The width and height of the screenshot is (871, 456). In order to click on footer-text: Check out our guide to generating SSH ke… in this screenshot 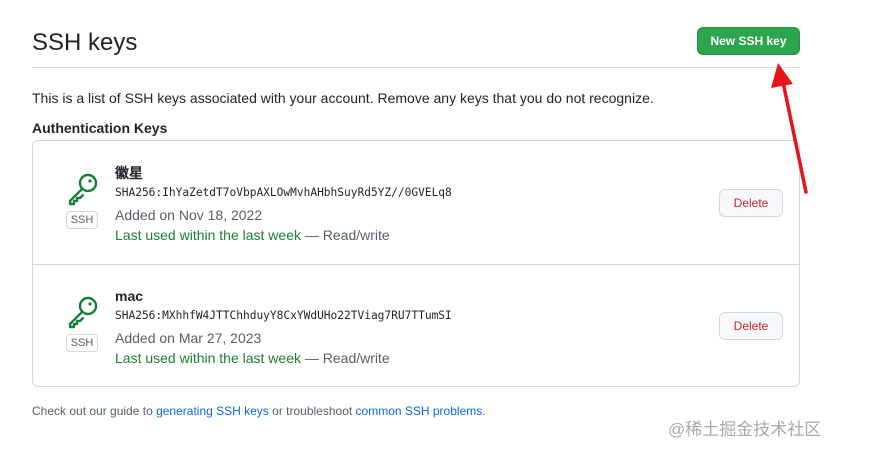, I will do `click(259, 411)`.